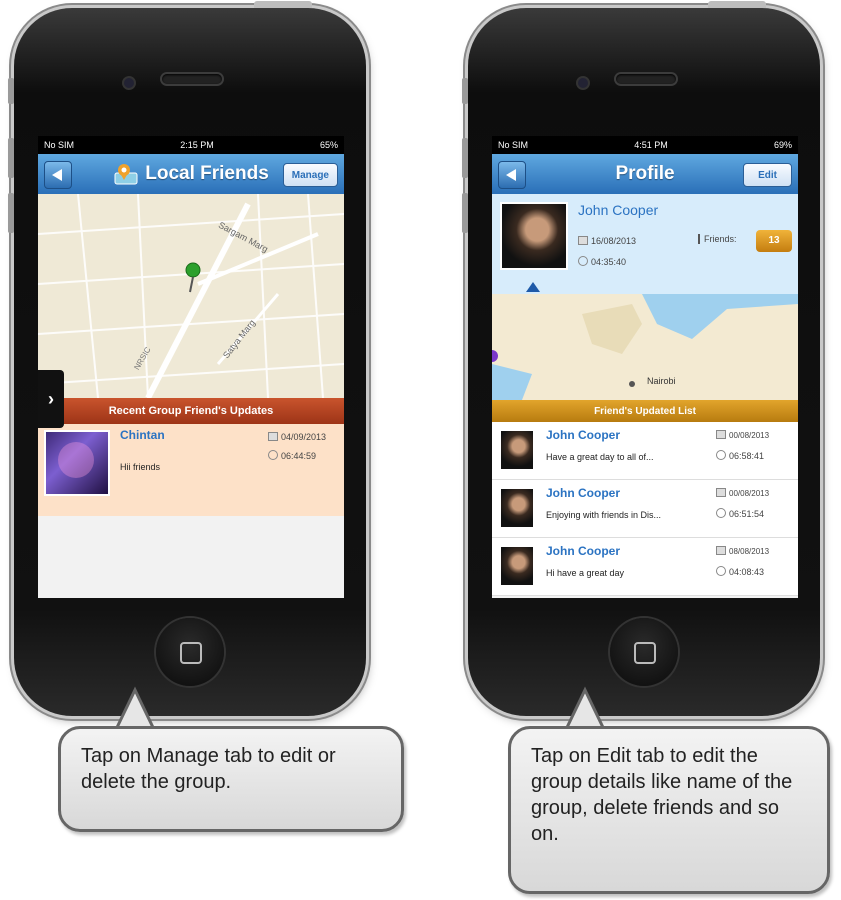 The image size is (841, 900). What do you see at coordinates (191, 470) in the screenshot?
I see `list-item: Chintan Hii friends 04/09/2013 06:44:59` at bounding box center [191, 470].